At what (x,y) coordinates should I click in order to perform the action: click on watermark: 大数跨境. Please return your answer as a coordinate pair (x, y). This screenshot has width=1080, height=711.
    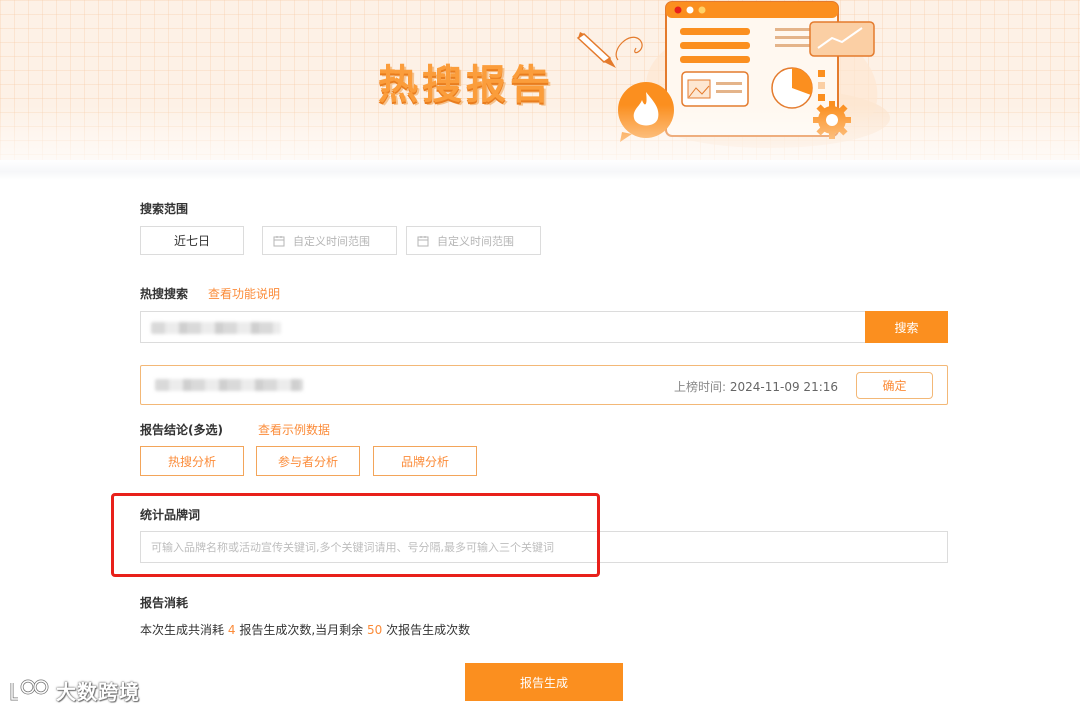
    Looking at the image, I should click on (74, 690).